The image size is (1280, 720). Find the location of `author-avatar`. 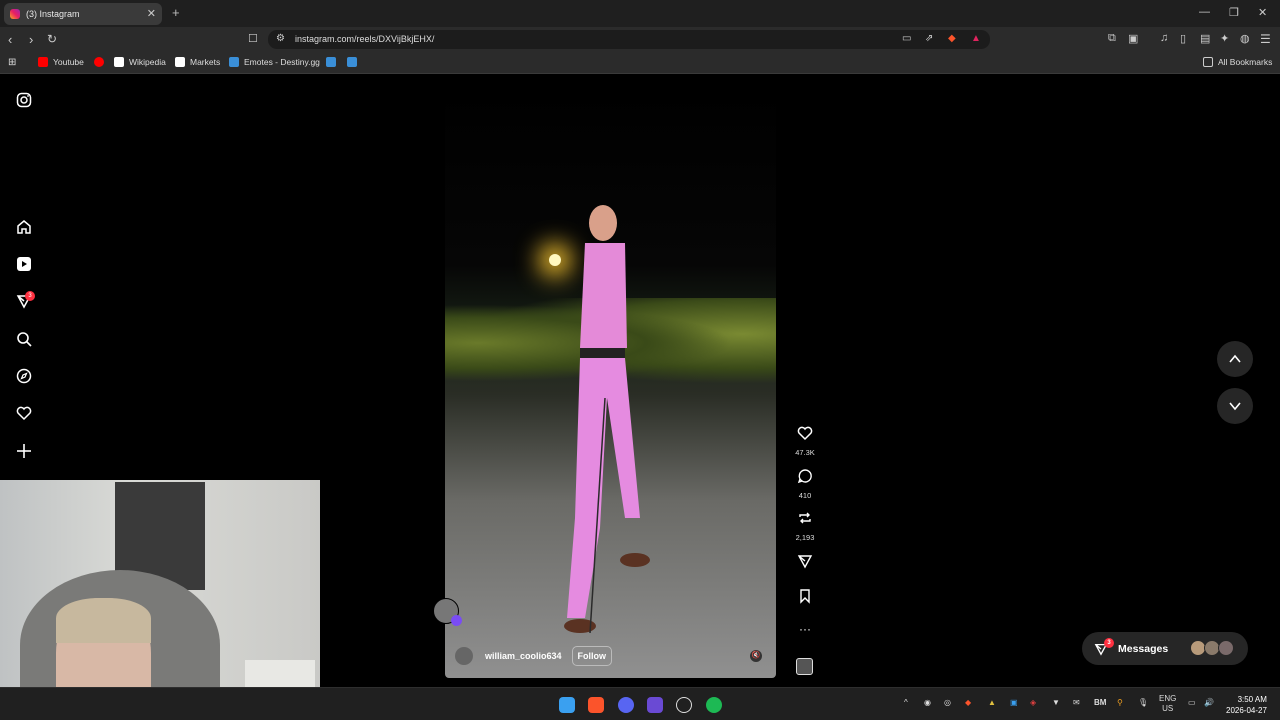

author-avatar is located at coordinates (464, 656).